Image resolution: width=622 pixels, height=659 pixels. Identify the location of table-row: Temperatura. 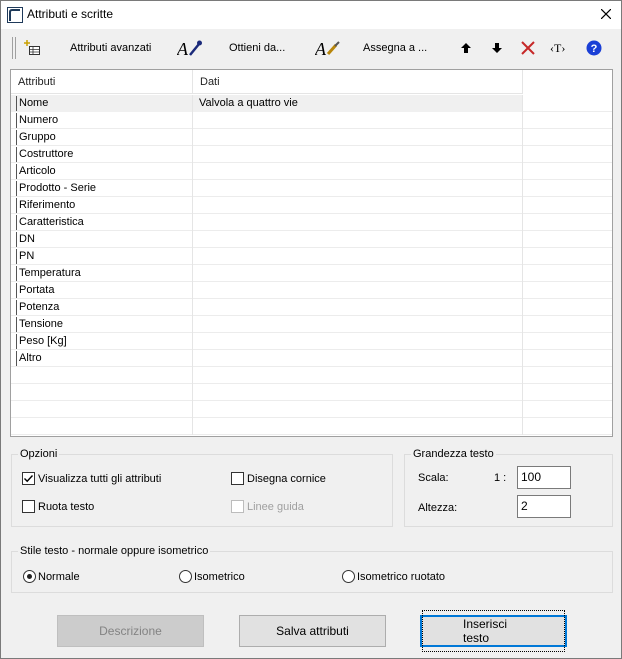
(311, 273).